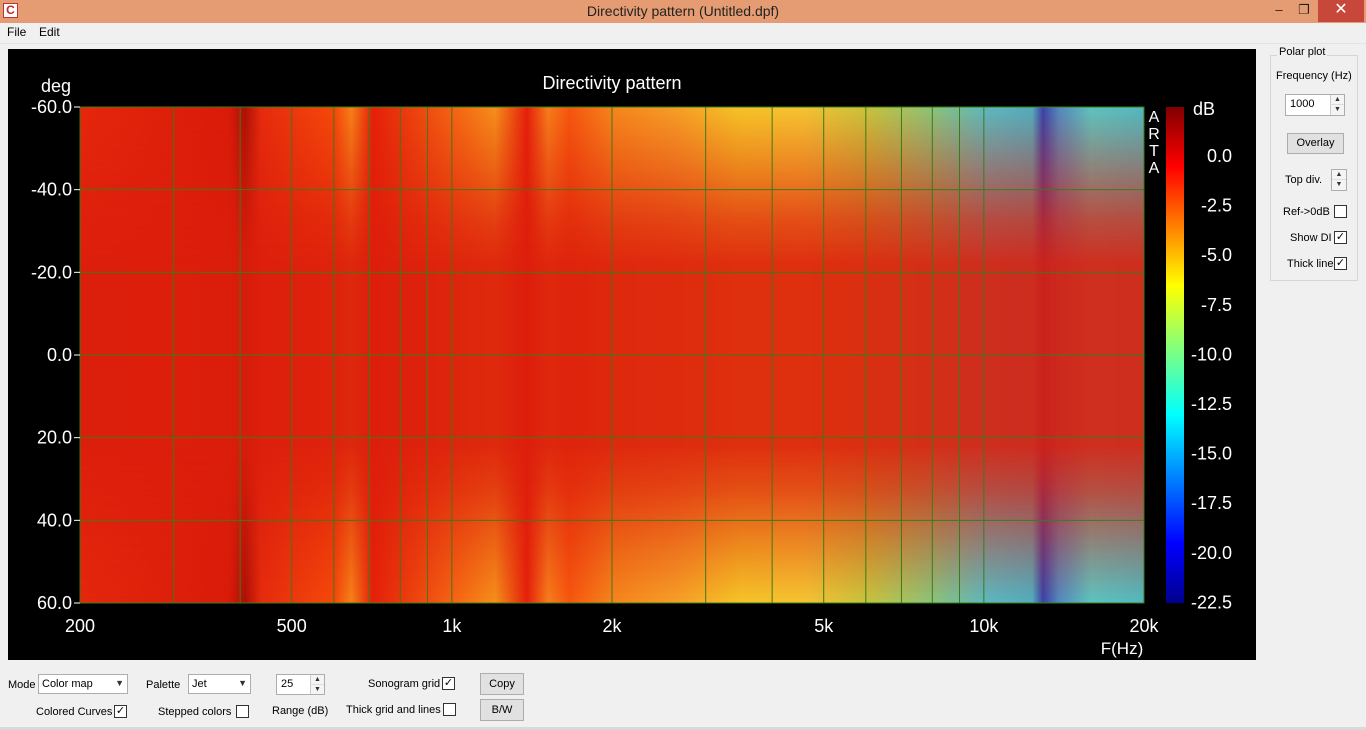 The image size is (1366, 730). I want to click on x-tick-label: 500, so click(292, 626).